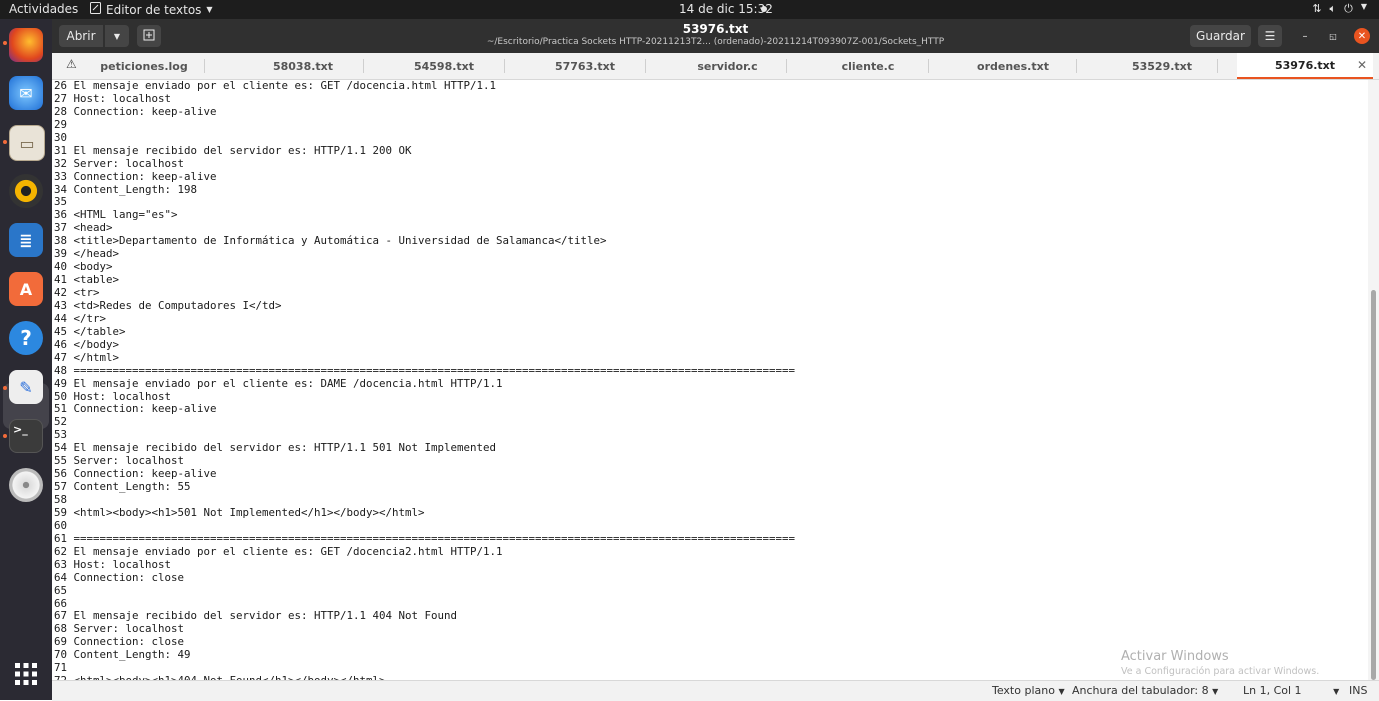 This screenshot has height=701, width=1379. Describe the element at coordinates (1317, 8) in the screenshot. I see `network-icon: ⇅` at that location.